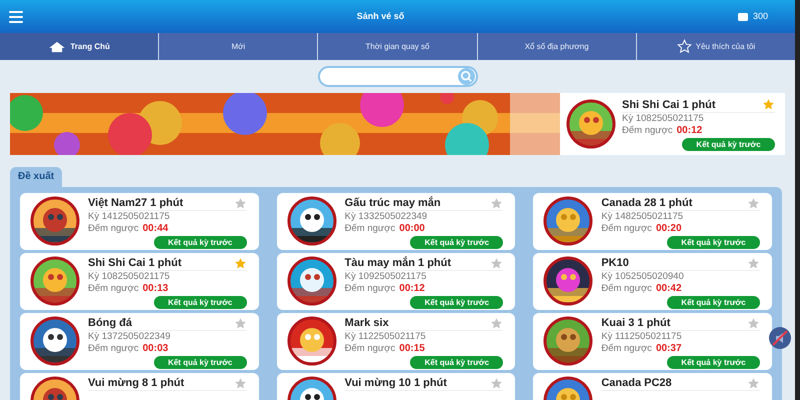  Describe the element at coordinates (669, 289) in the screenshot. I see `countdown-time: 00:42` at that location.